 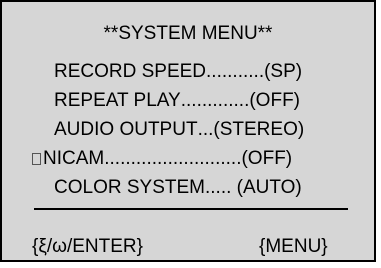 I want to click on menu-item-repeat-play: REPEAT PLAY .............(OFF), so click(x=177, y=101).